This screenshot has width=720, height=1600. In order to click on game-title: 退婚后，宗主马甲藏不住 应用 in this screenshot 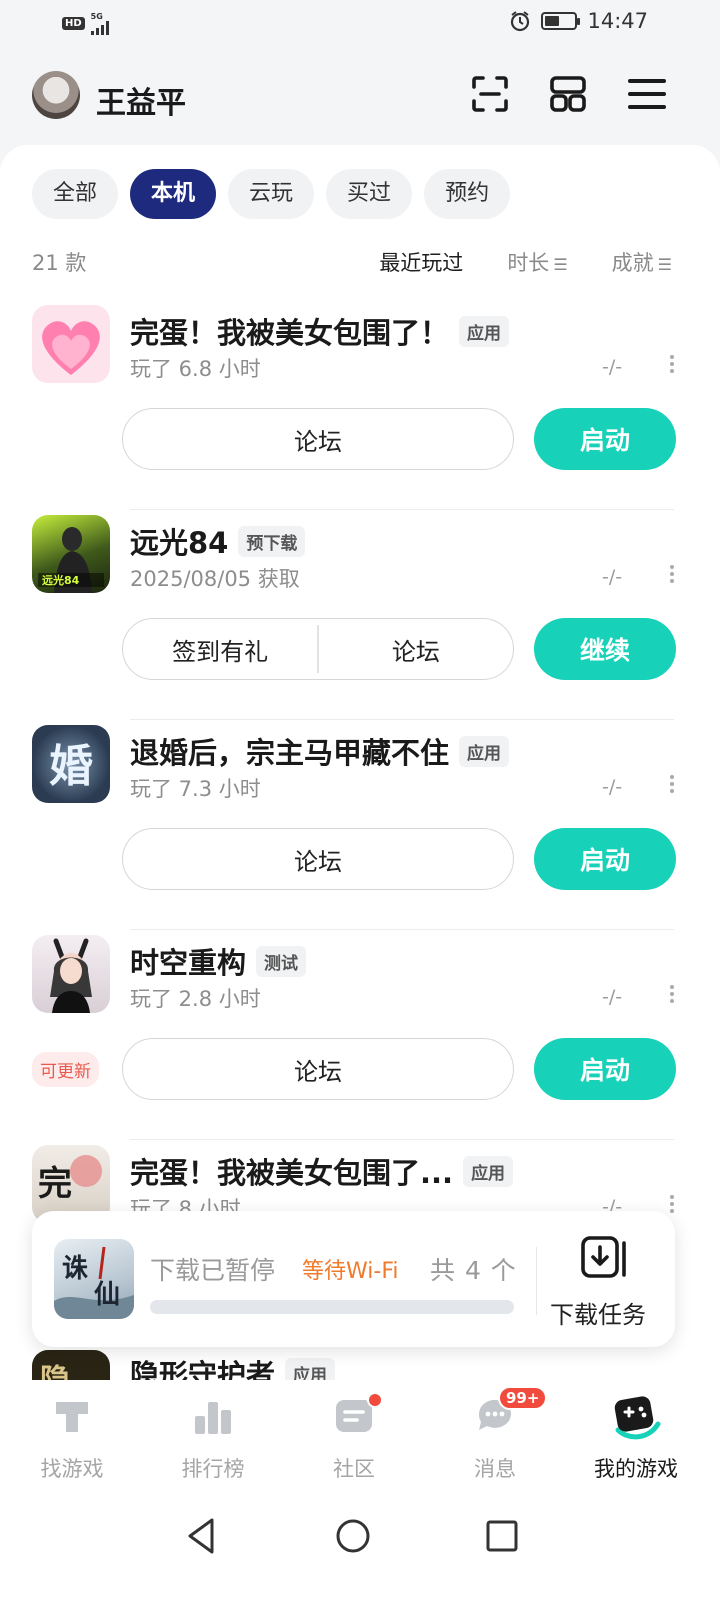, I will do `click(320, 751)`.